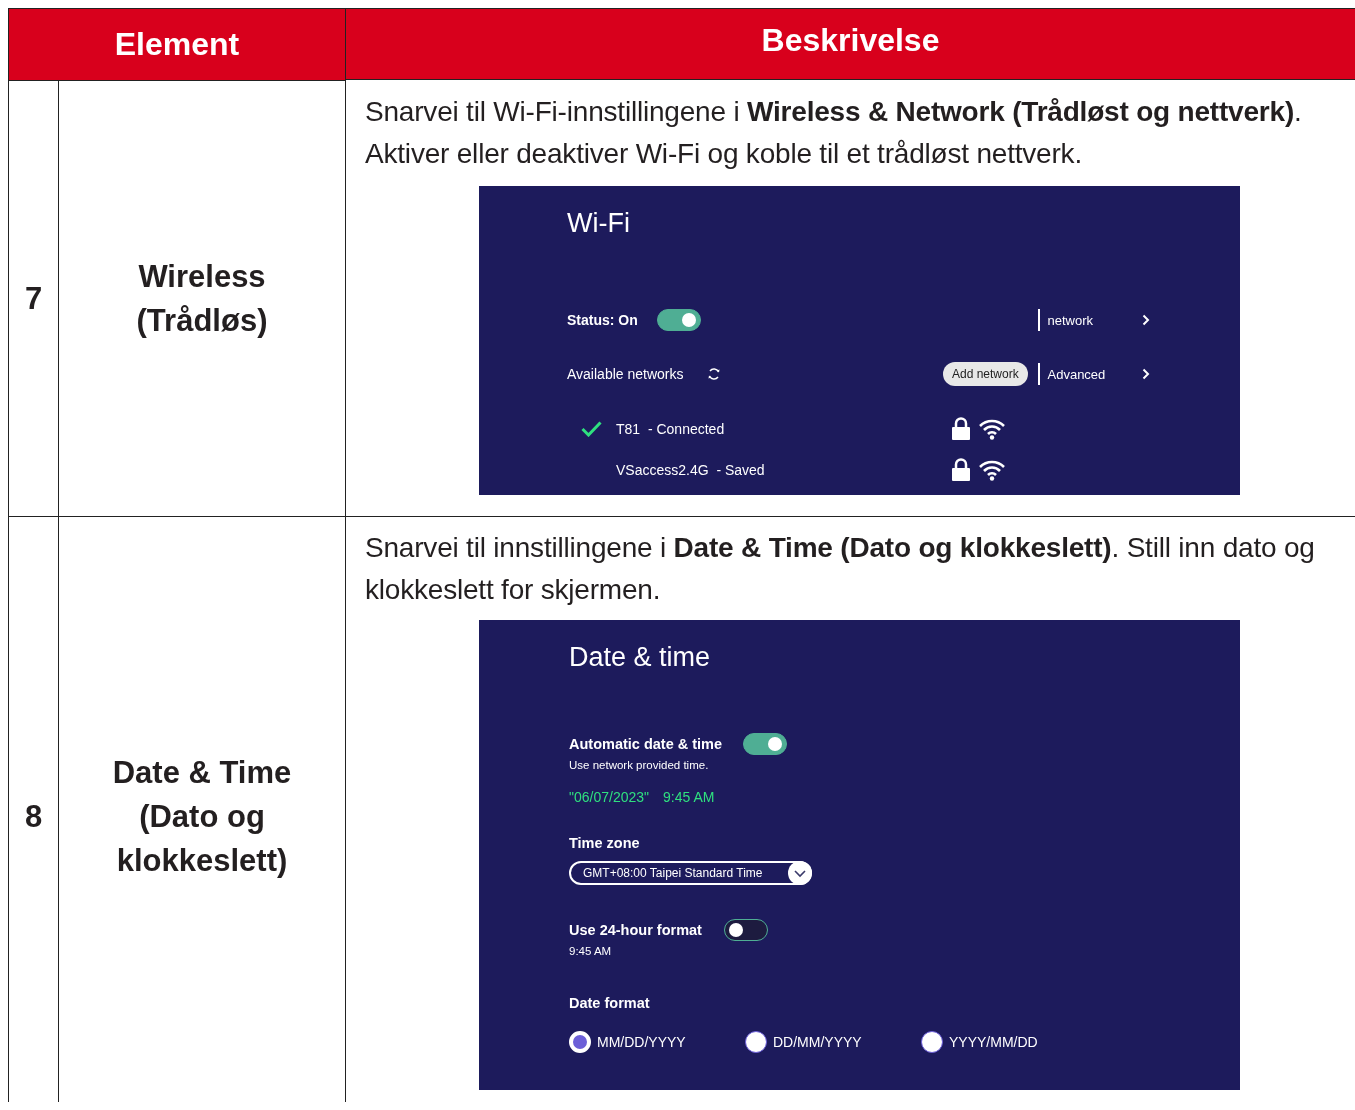 Image resolution: width=1355 pixels, height=1110 pixels. I want to click on time-zone-label: Time zone, so click(604, 843).